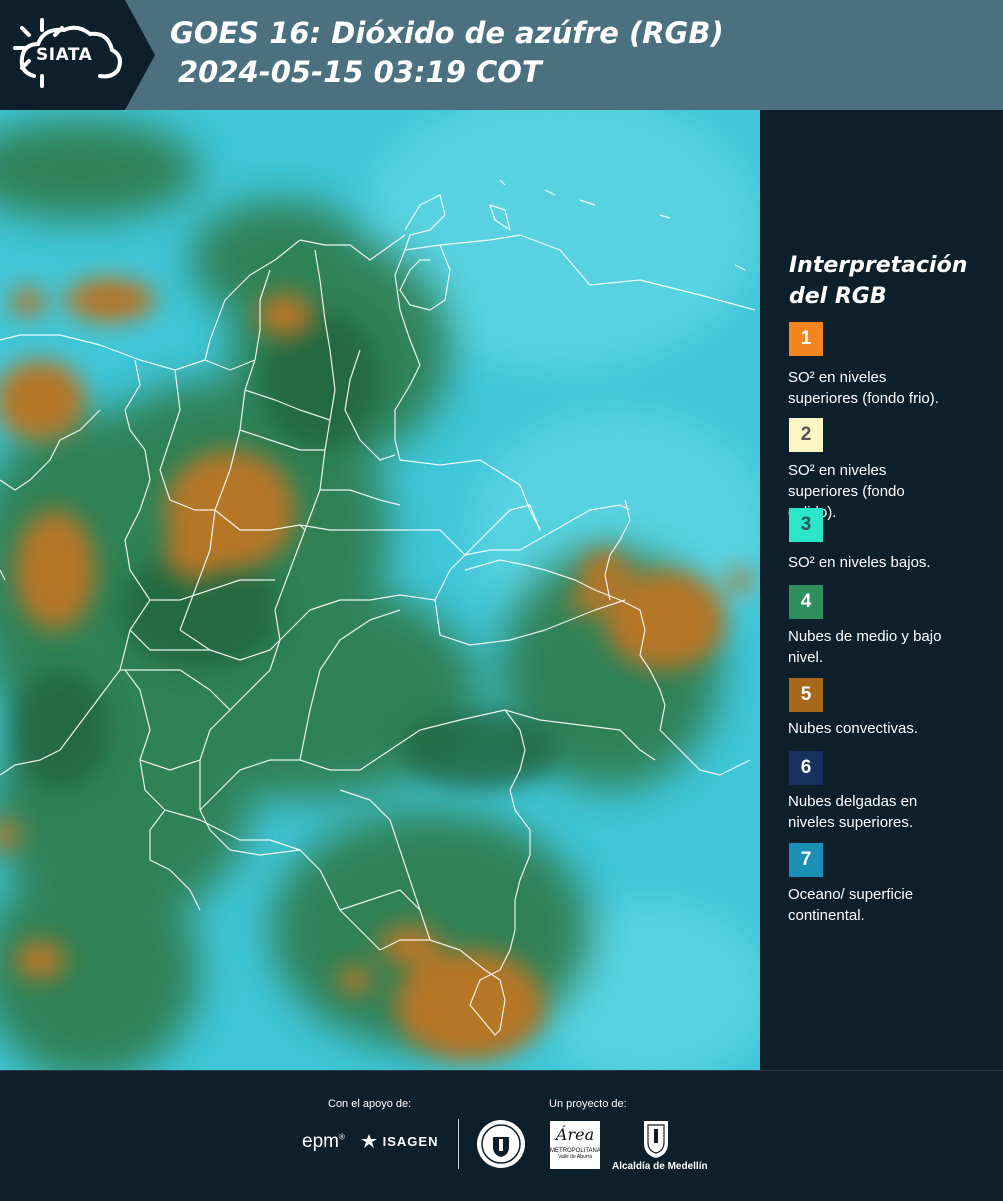  Describe the element at coordinates (859, 562) in the screenshot. I see `legend-line: SO² en niveles bajos.` at that location.